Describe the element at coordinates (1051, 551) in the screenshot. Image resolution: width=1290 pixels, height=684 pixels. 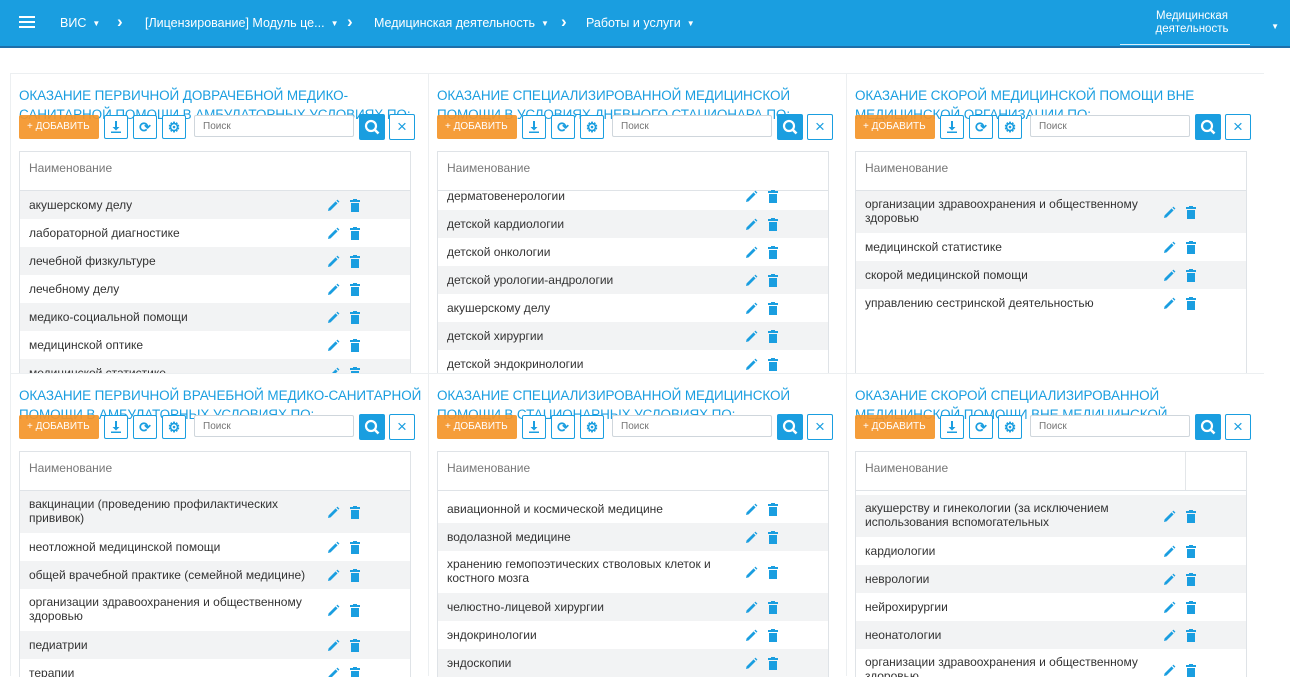
I see `table-row: кардиологии` at that location.